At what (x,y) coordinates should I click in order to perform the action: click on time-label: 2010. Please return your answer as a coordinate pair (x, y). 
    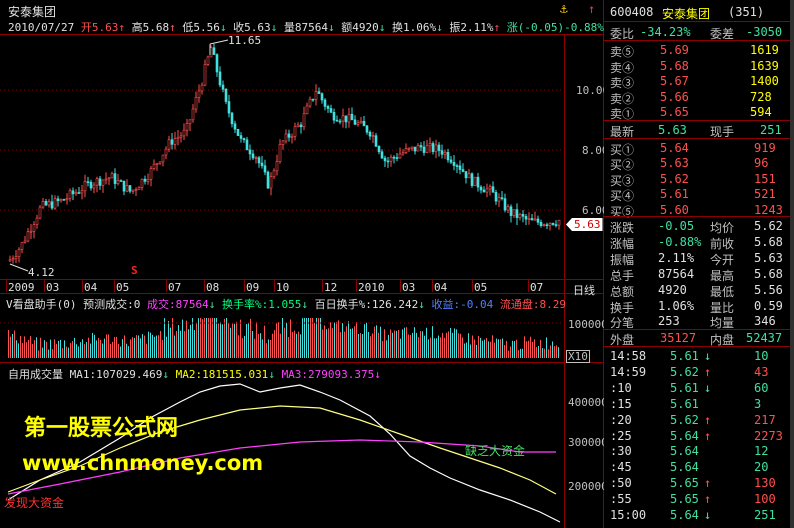
    Looking at the image, I should click on (371, 287).